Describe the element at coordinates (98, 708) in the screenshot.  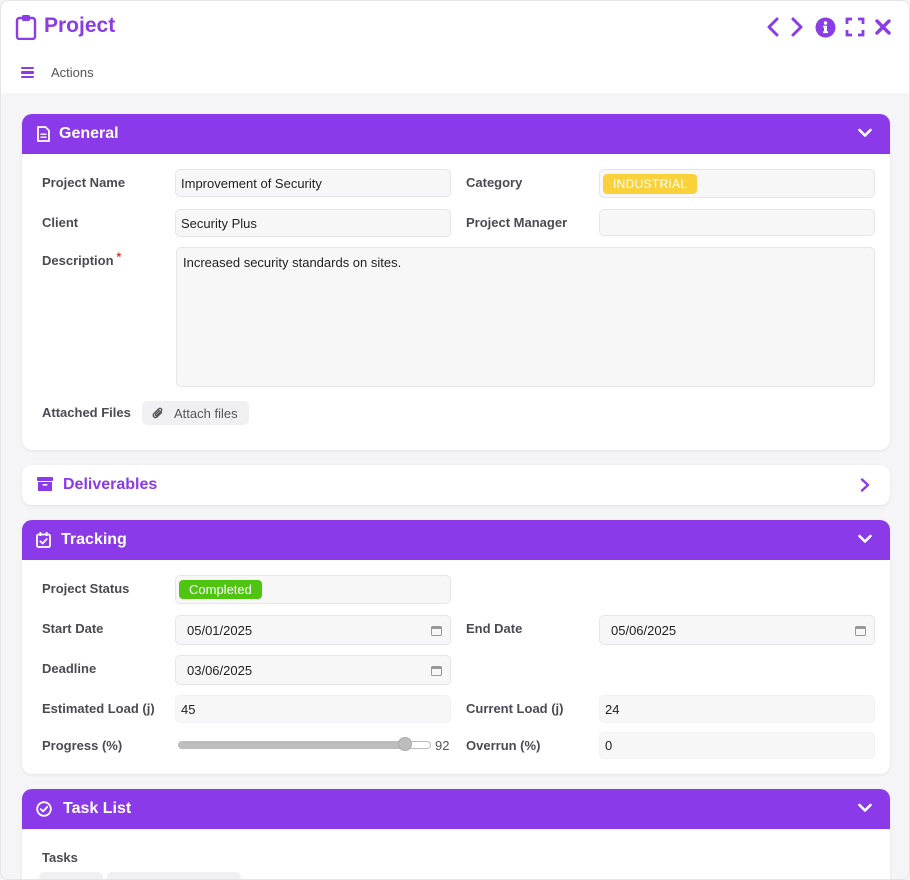
I see `estimated-load-label: Estimated Load (j)` at that location.